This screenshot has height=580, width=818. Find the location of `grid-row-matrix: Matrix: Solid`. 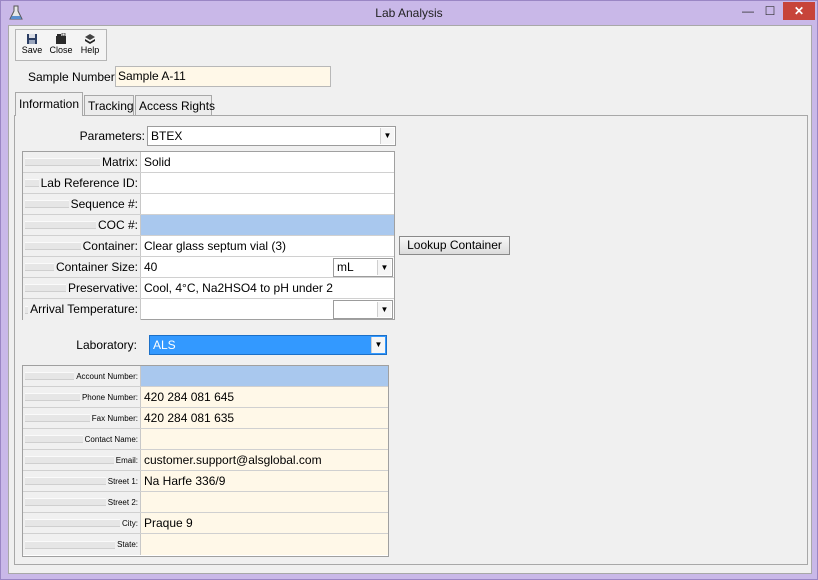

grid-row-matrix: Matrix: Solid is located at coordinates (208, 162).